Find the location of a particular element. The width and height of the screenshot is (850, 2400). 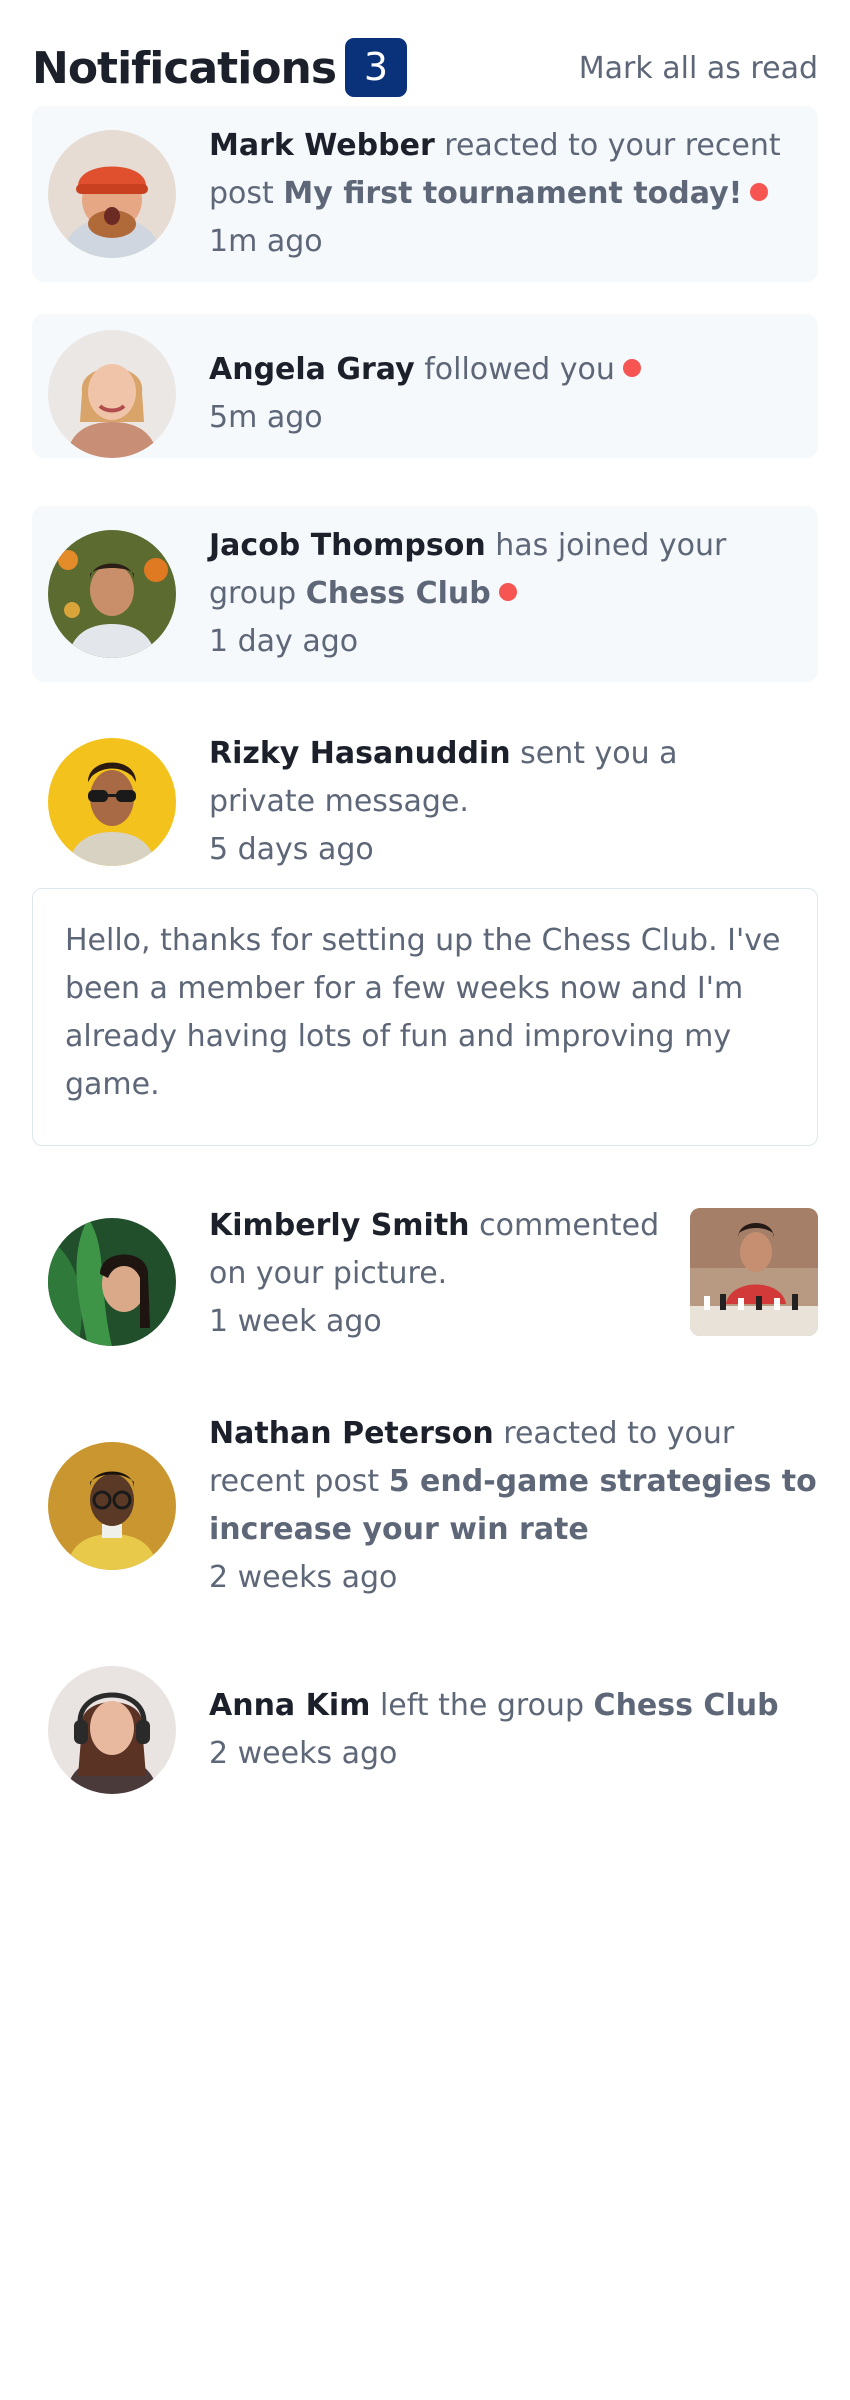

user-name: Kimberly Smith is located at coordinates (339, 1225).